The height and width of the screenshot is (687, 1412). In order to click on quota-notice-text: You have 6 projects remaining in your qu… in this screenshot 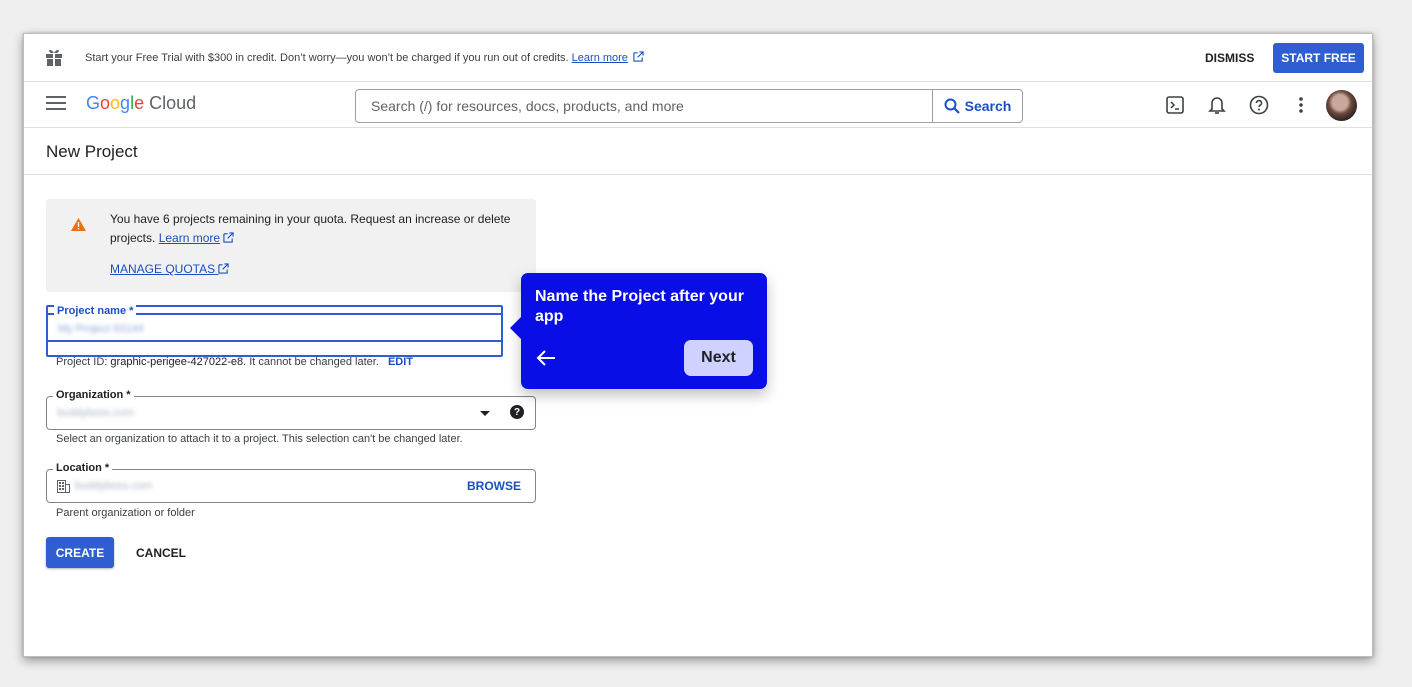, I will do `click(315, 229)`.